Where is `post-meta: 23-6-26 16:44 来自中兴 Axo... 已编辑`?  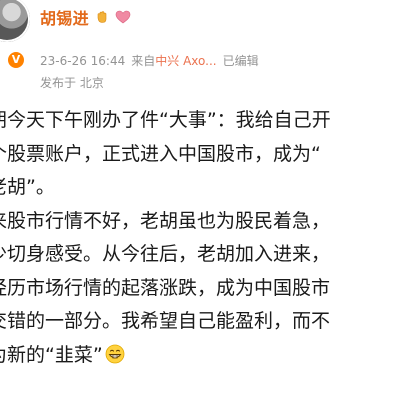
post-meta: 23-6-26 16:44 来自中兴 Axo... 已编辑 is located at coordinates (149, 60).